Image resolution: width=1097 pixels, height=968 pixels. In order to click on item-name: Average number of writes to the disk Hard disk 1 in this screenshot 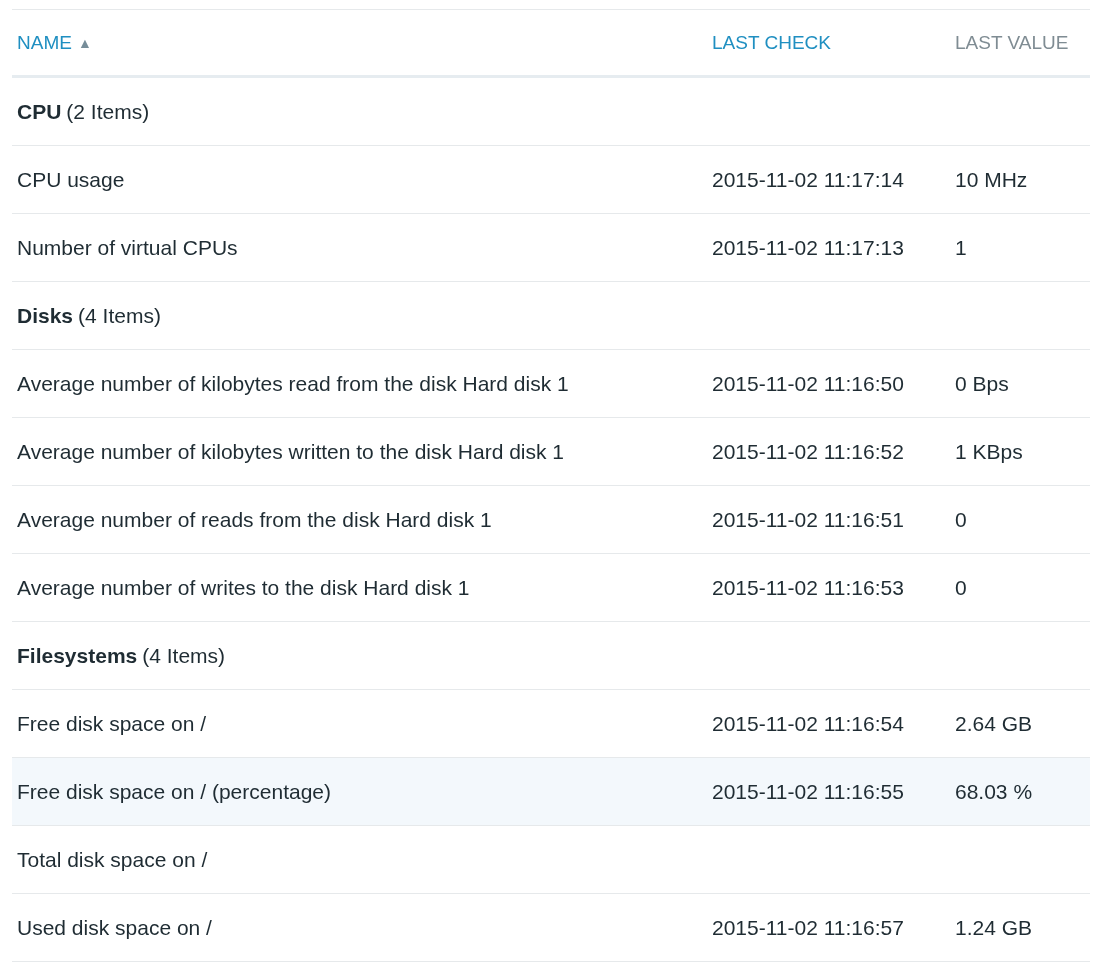, I will do `click(243, 587)`.